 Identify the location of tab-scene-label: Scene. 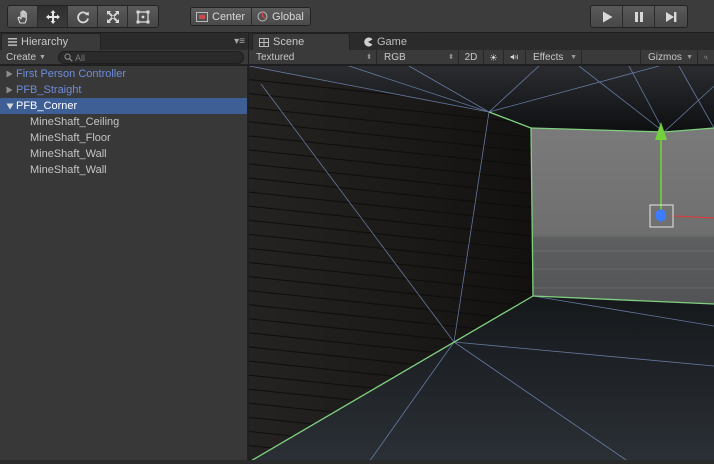
(289, 42).